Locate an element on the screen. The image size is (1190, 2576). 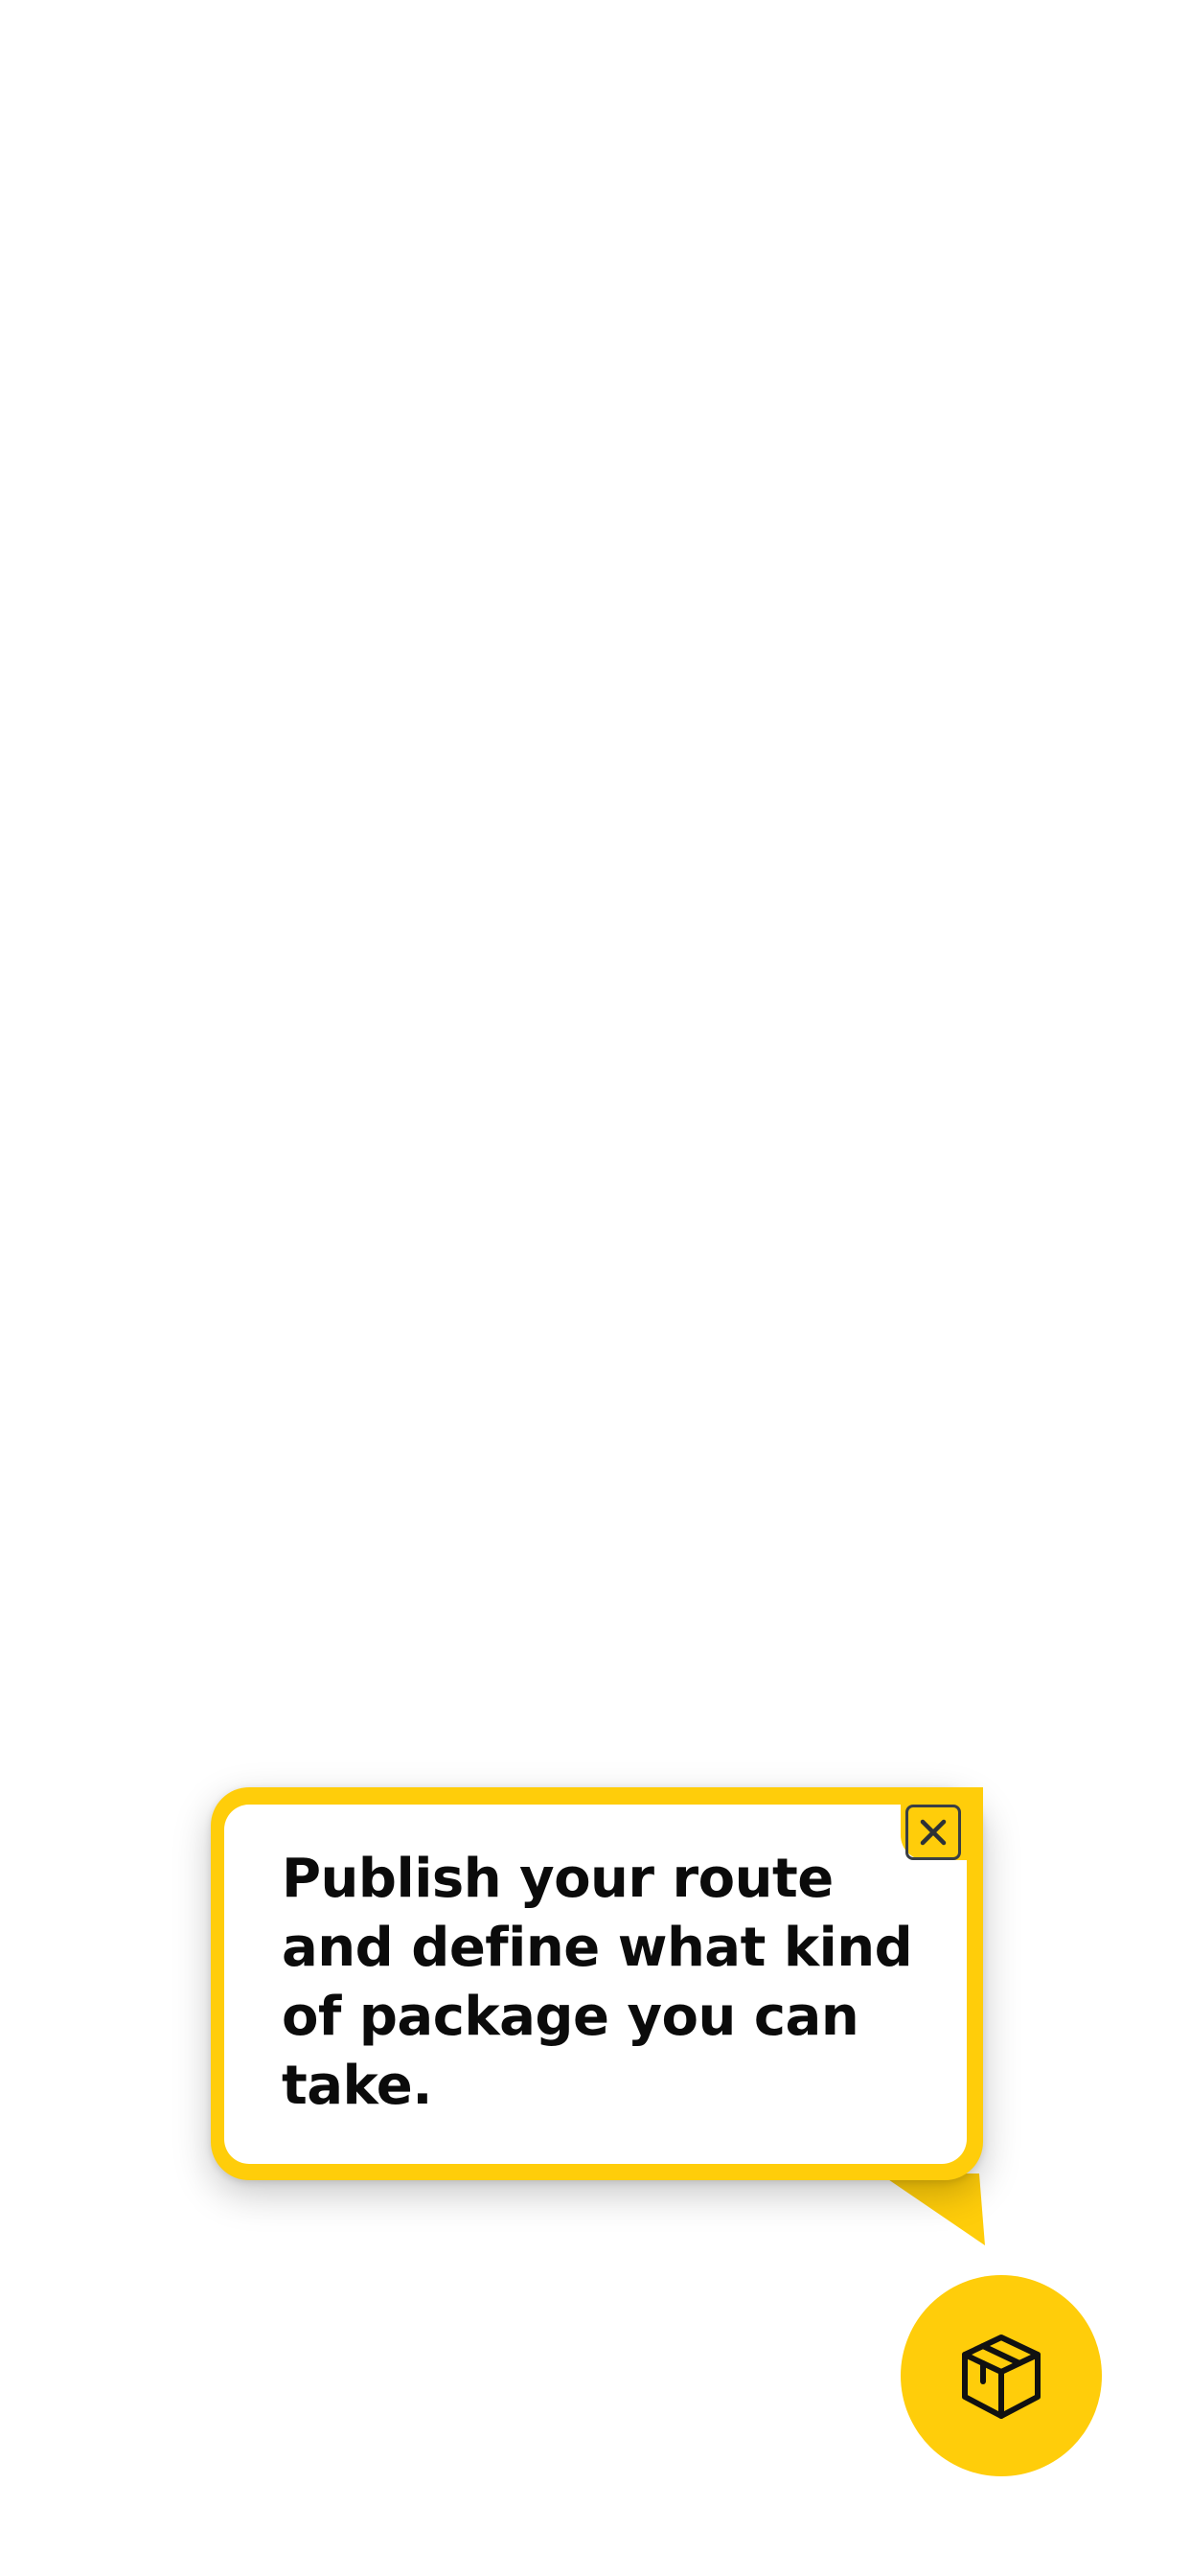
tooltip-tail is located at coordinates (933, 2209).